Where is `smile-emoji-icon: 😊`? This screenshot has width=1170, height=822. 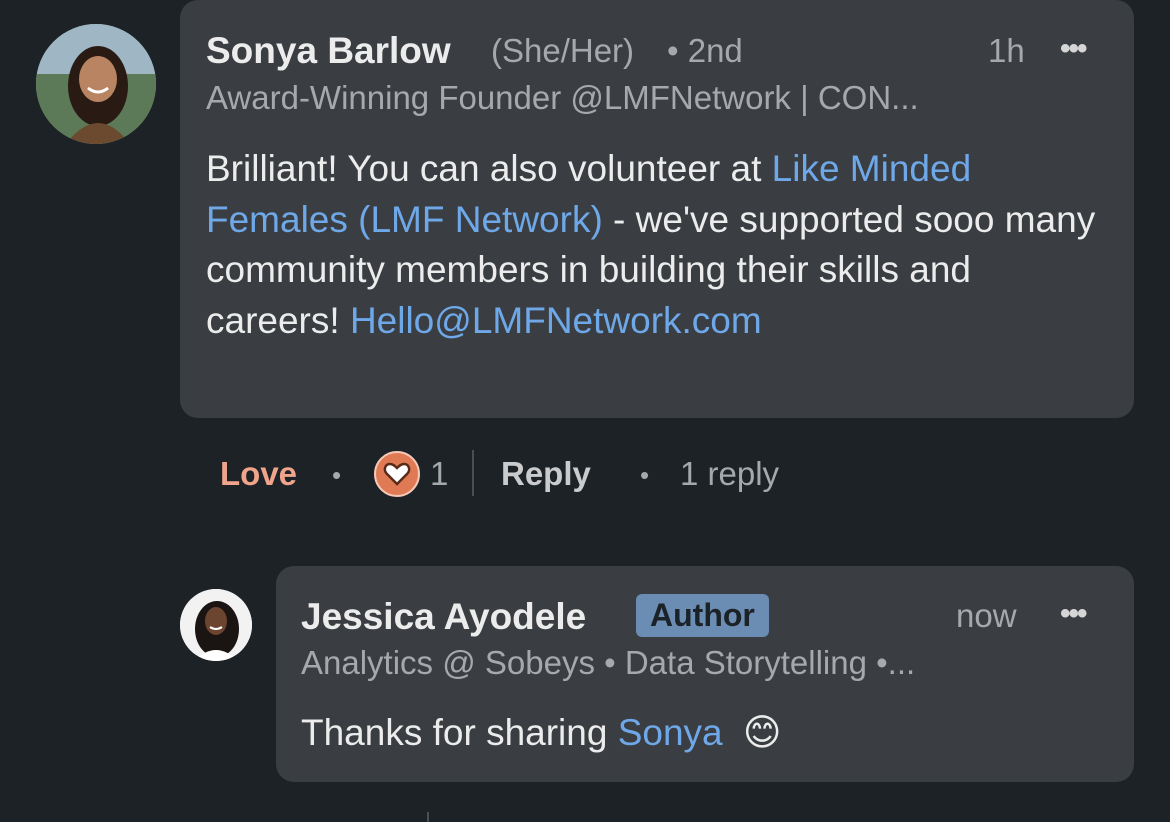
smile-emoji-icon: 😊 is located at coordinates (762, 732).